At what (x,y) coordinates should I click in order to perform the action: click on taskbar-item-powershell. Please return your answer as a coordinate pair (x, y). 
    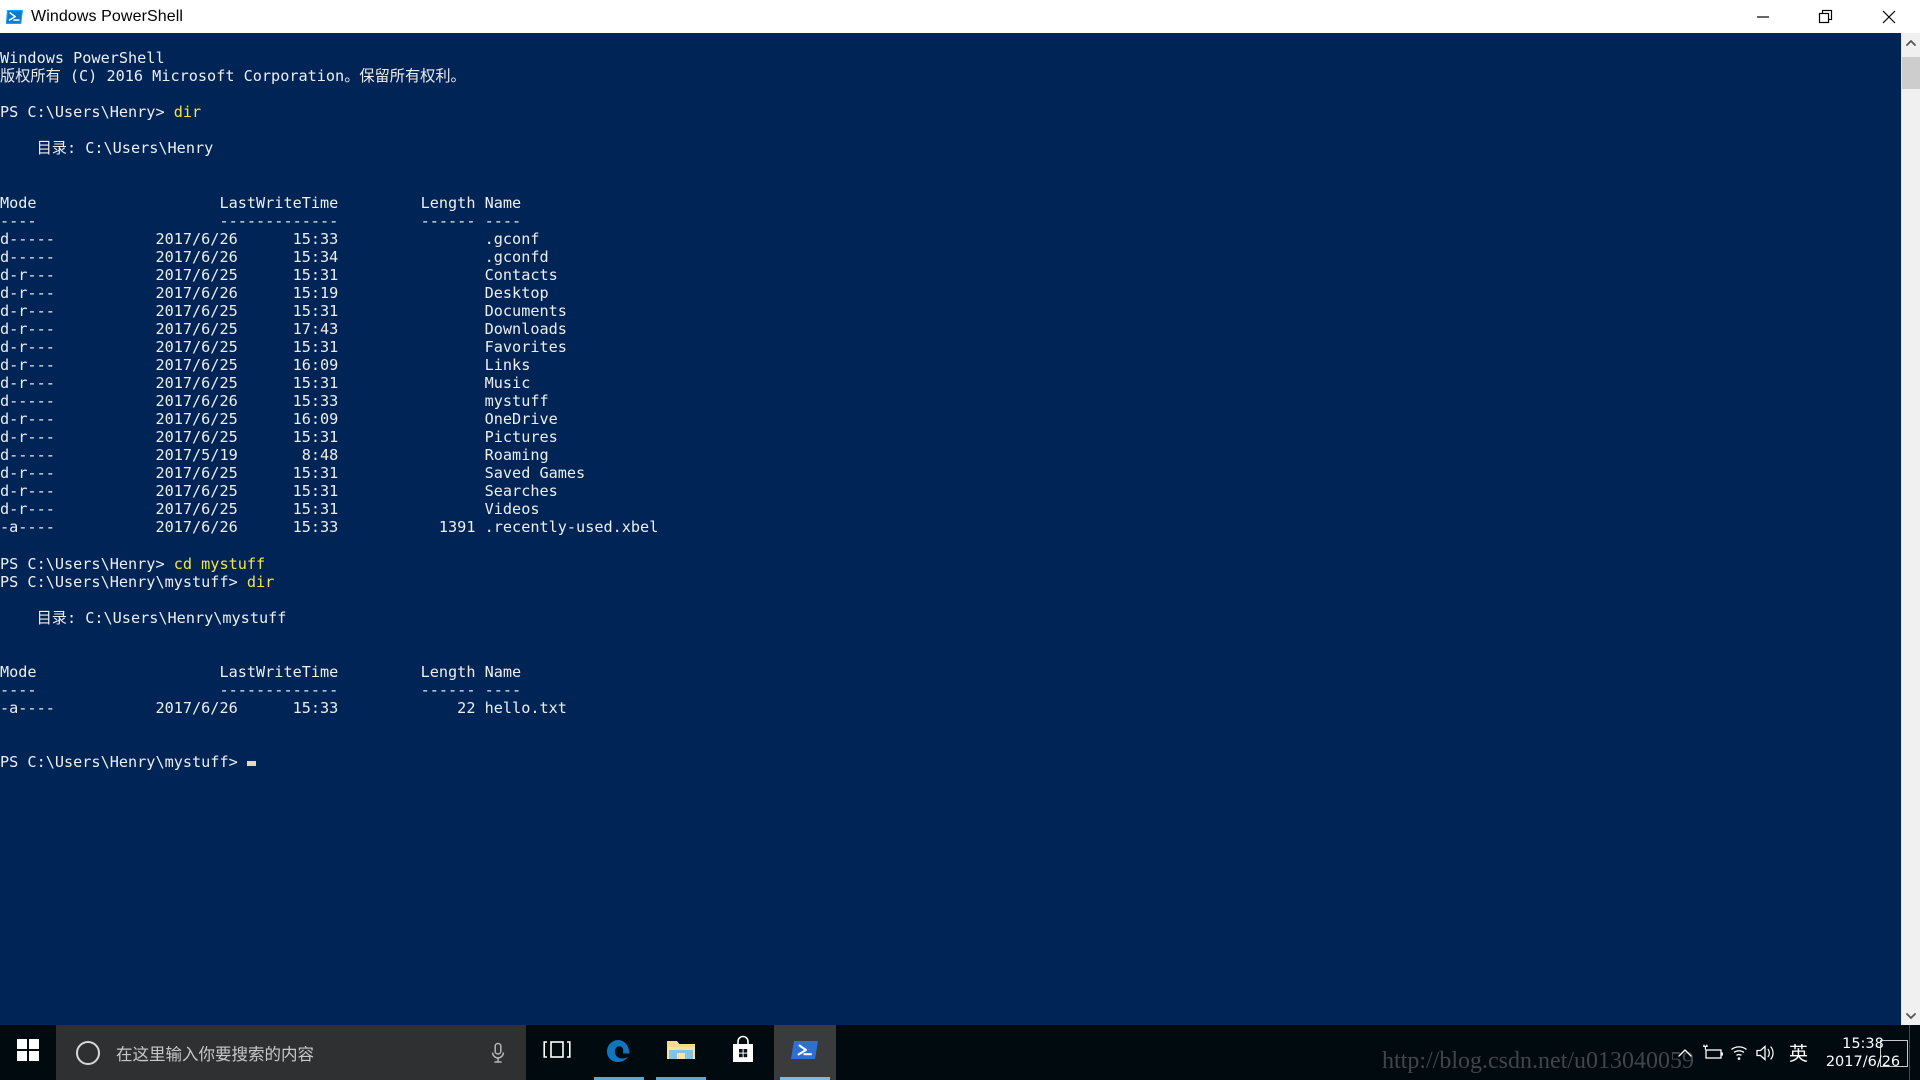
    Looking at the image, I should click on (805, 1052).